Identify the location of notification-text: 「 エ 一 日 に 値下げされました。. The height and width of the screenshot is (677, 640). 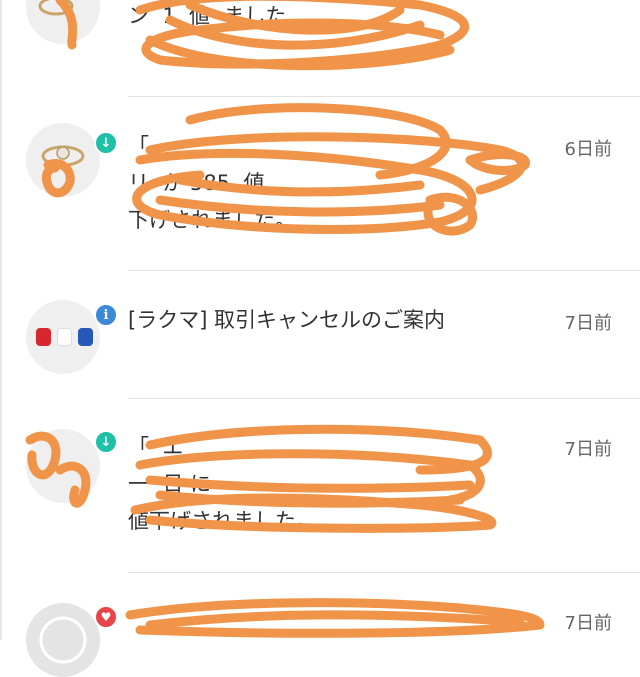
(222, 484).